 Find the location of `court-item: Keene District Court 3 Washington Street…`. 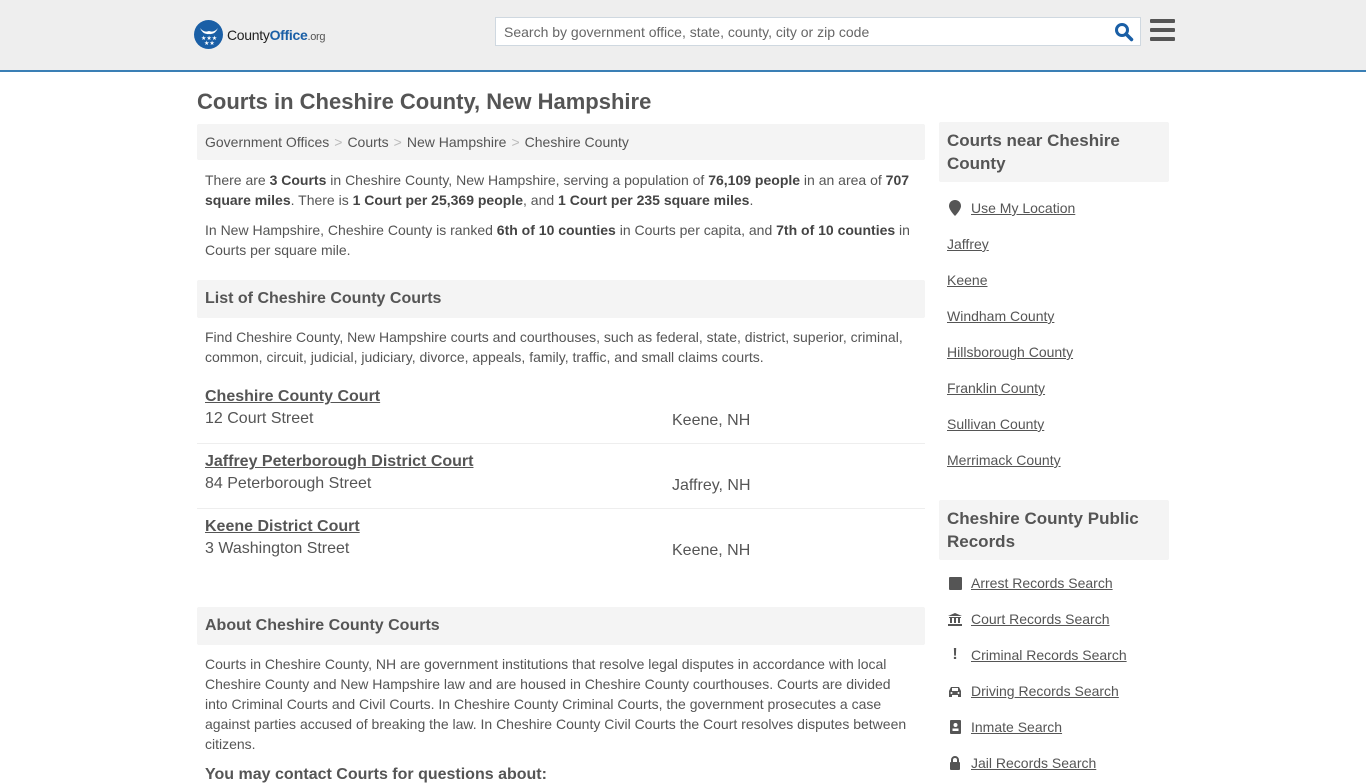

court-item: Keene District Court 3 Washington Street… is located at coordinates (561, 541).